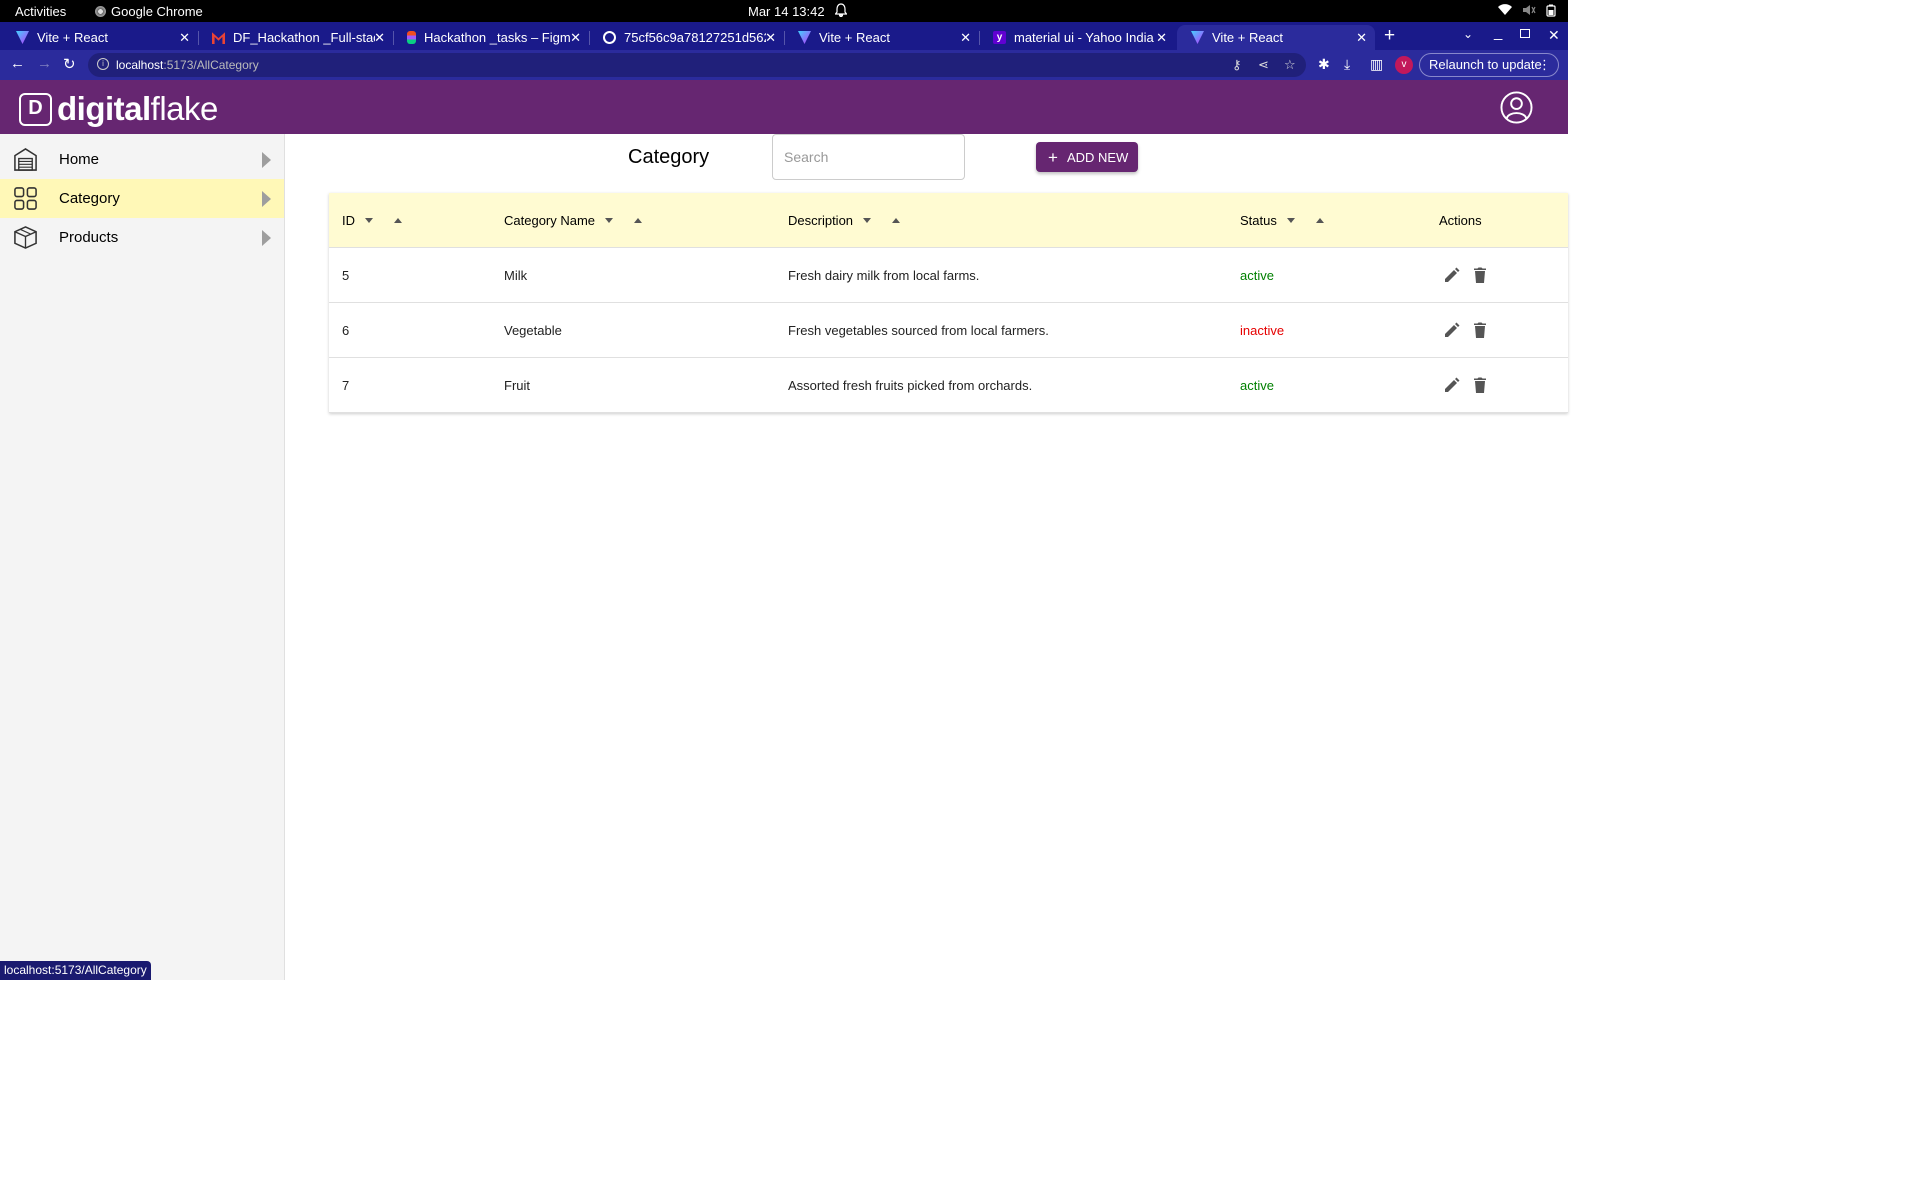  What do you see at coordinates (1086, 37) in the screenshot?
I see `tab-label: material ui - Yahoo India S` at bounding box center [1086, 37].